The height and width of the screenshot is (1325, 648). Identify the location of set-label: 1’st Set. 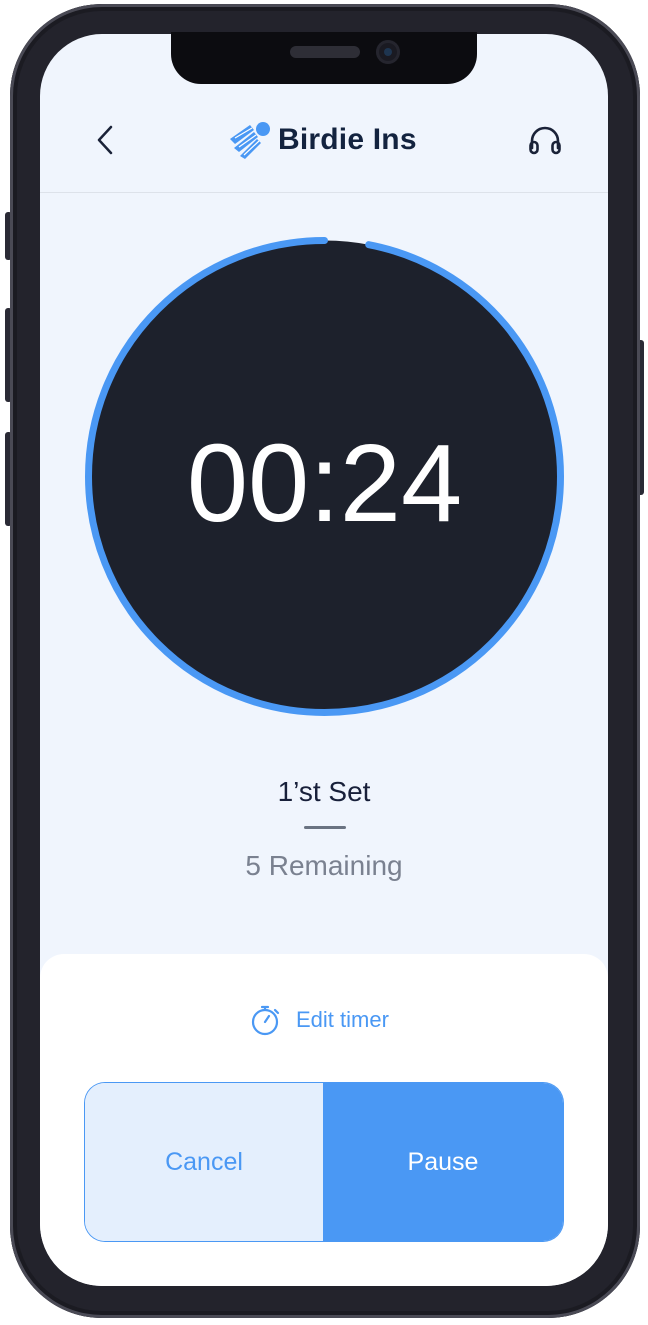
(324, 791).